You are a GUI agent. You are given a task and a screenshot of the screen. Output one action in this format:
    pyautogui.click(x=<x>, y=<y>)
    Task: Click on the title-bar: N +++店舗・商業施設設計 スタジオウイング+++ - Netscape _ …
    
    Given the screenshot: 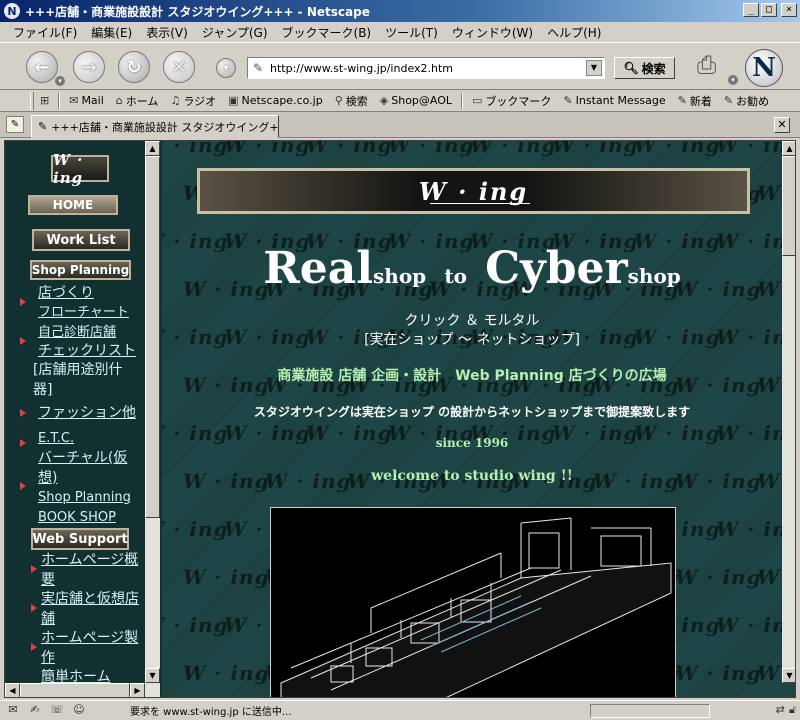 What is the action you would take?
    pyautogui.click(x=400, y=11)
    